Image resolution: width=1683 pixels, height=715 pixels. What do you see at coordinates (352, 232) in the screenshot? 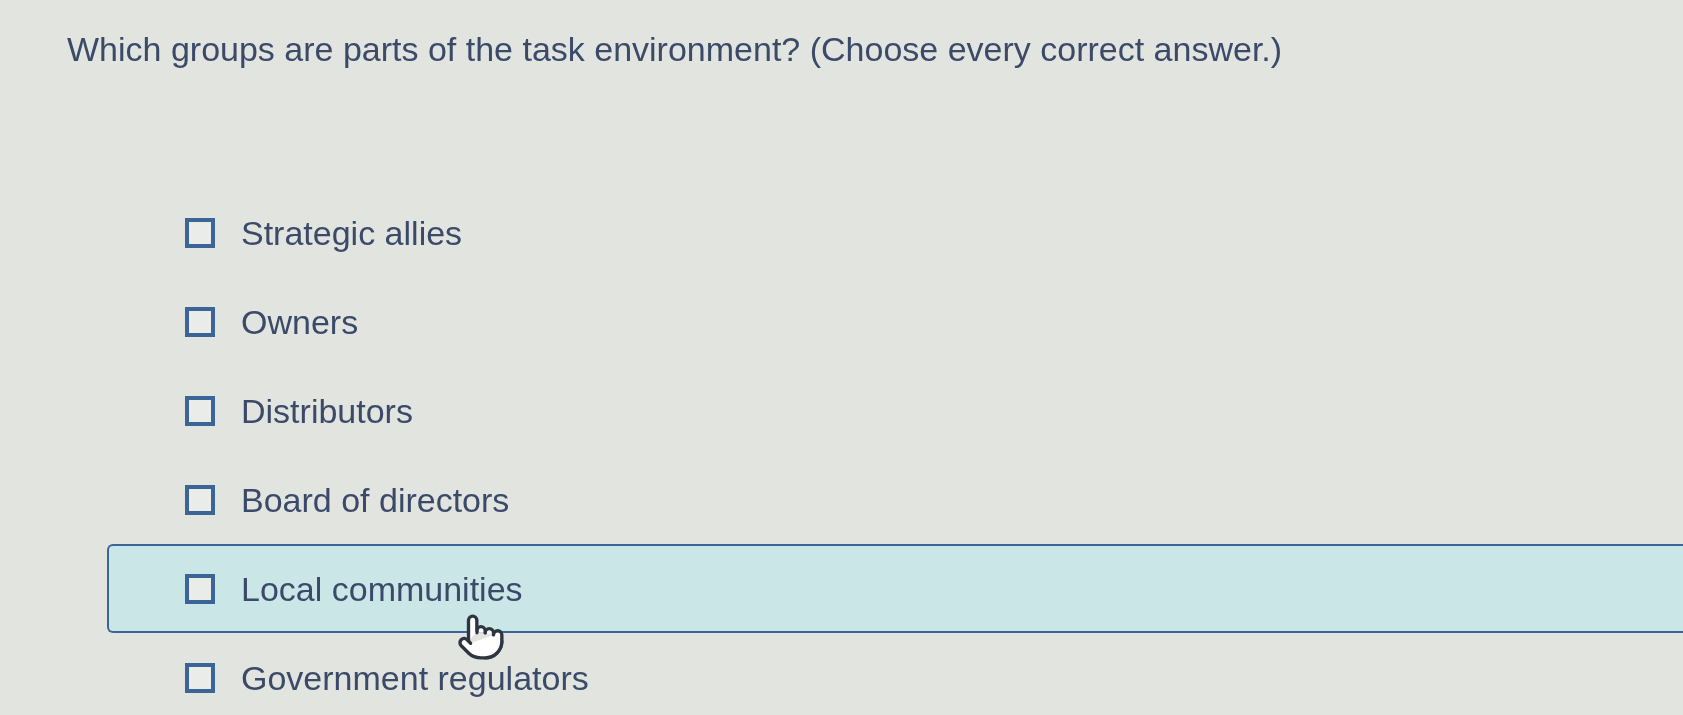
I see `option-label: Strategic allies` at bounding box center [352, 232].